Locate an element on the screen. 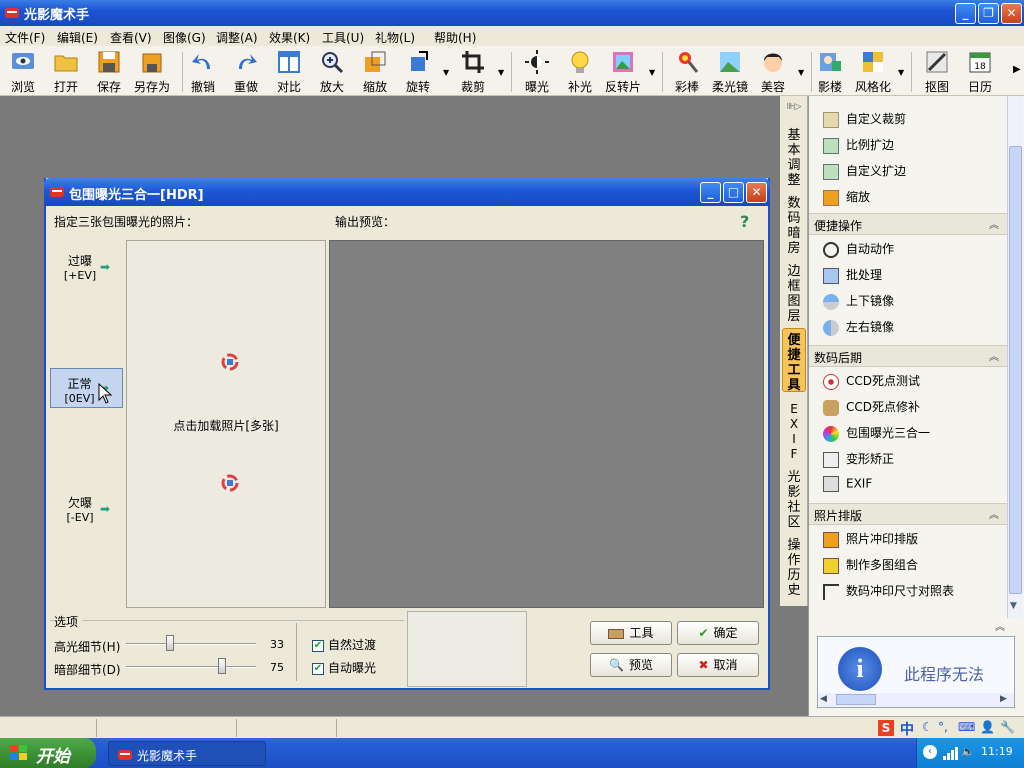  save-as-button: 另存为 is located at coordinates (152, 72).